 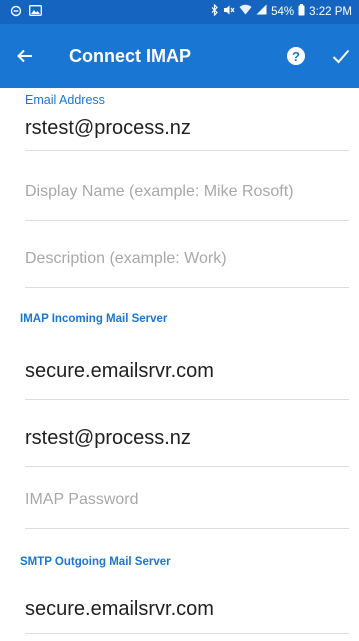 I want to click on sync-notification-icon, so click(x=16, y=12).